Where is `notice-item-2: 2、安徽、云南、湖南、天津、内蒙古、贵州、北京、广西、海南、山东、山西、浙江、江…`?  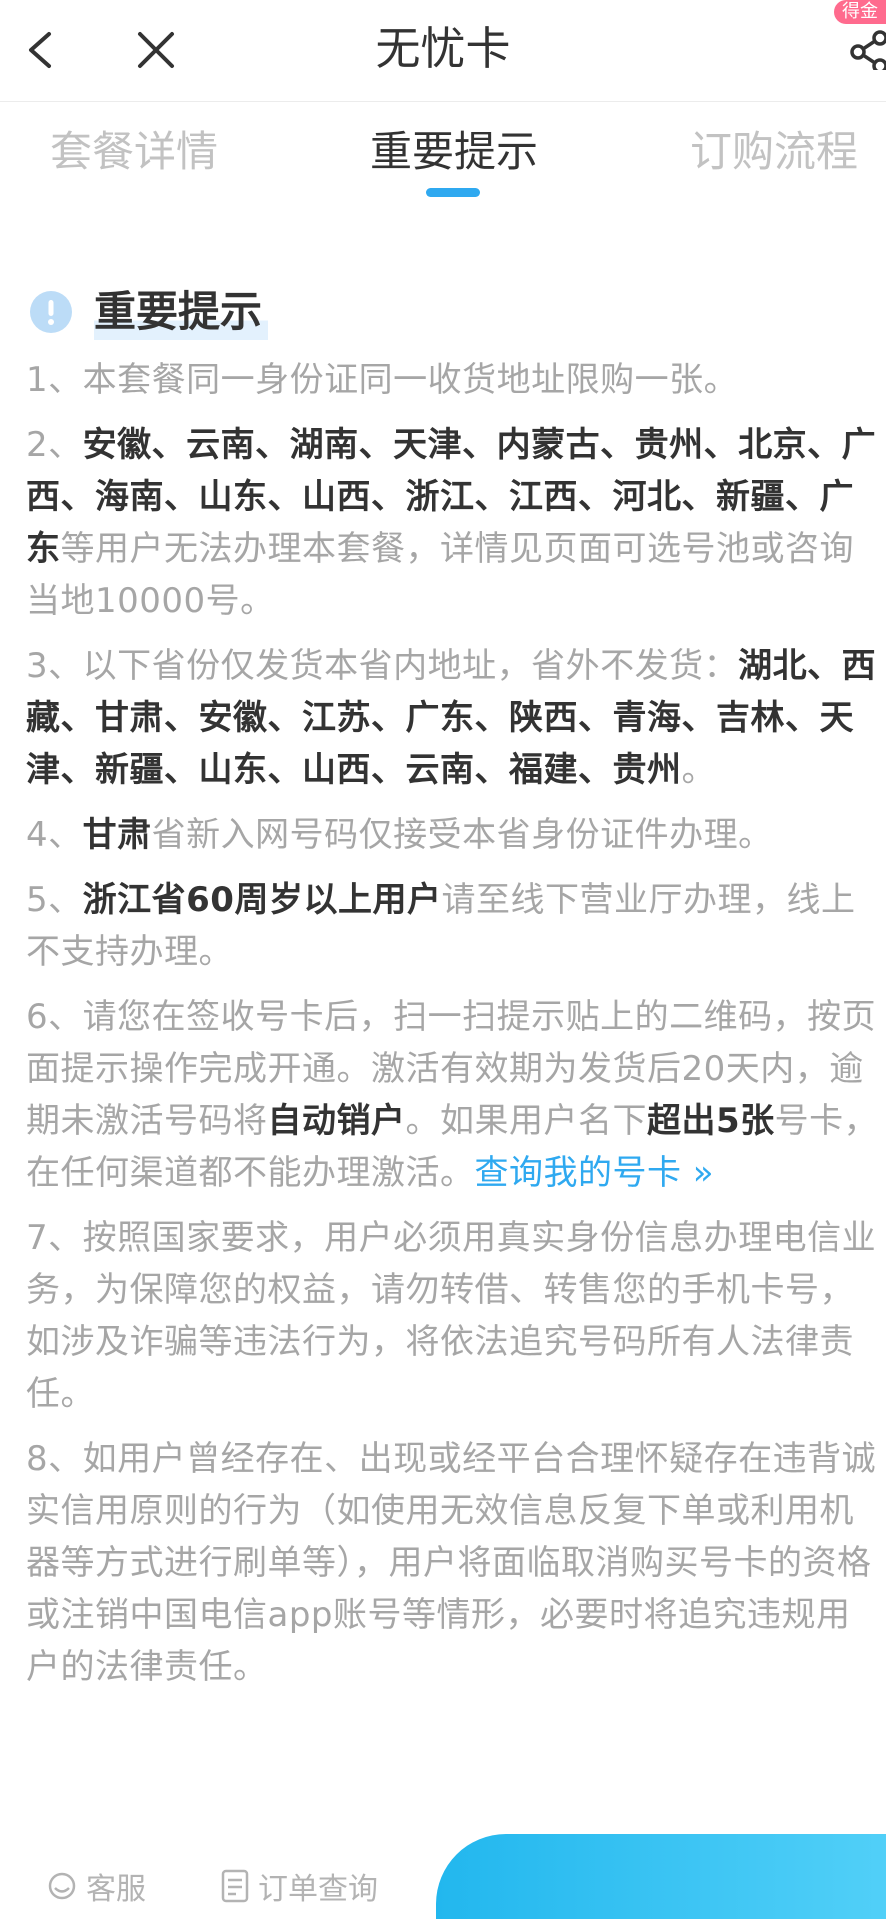 notice-item-2: 2、安徽、云南、湖南、天津、内蒙古、贵州、北京、广西、海南、山东、山西、浙江、江… is located at coordinates (451, 523).